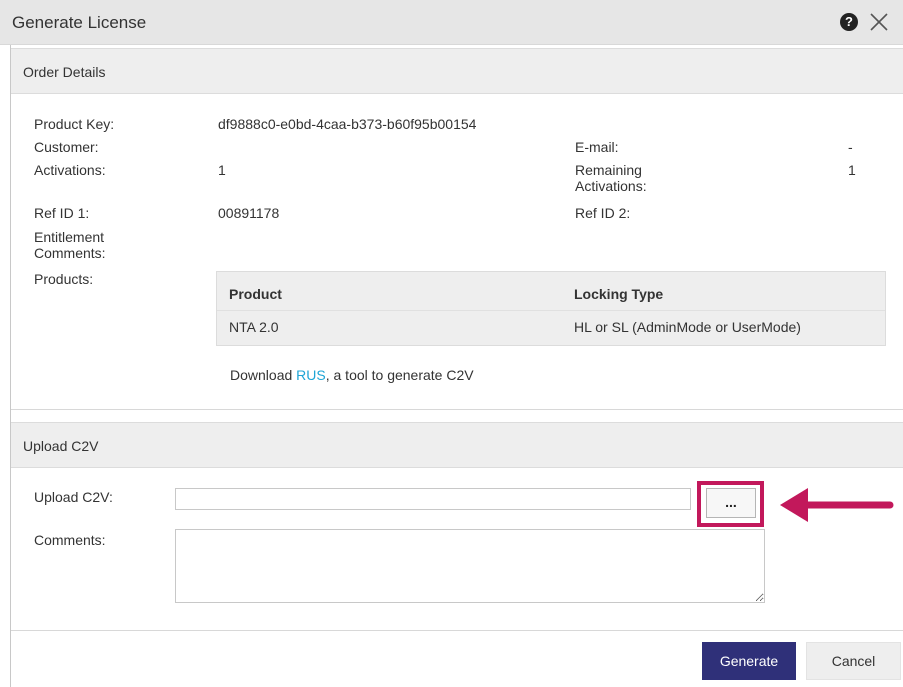 This screenshot has height=687, width=903. I want to click on download-suffix: , a tool to generate C2V, so click(399, 375).